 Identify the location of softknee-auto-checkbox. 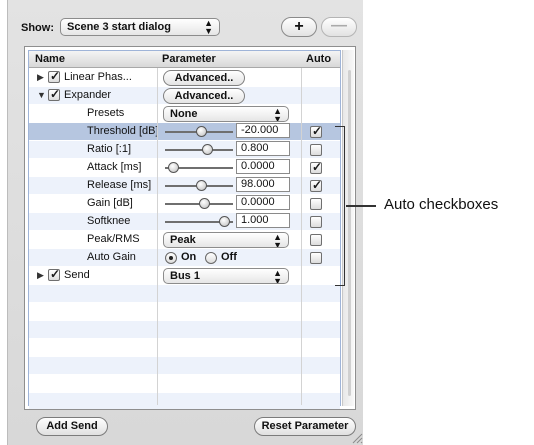
(316, 222).